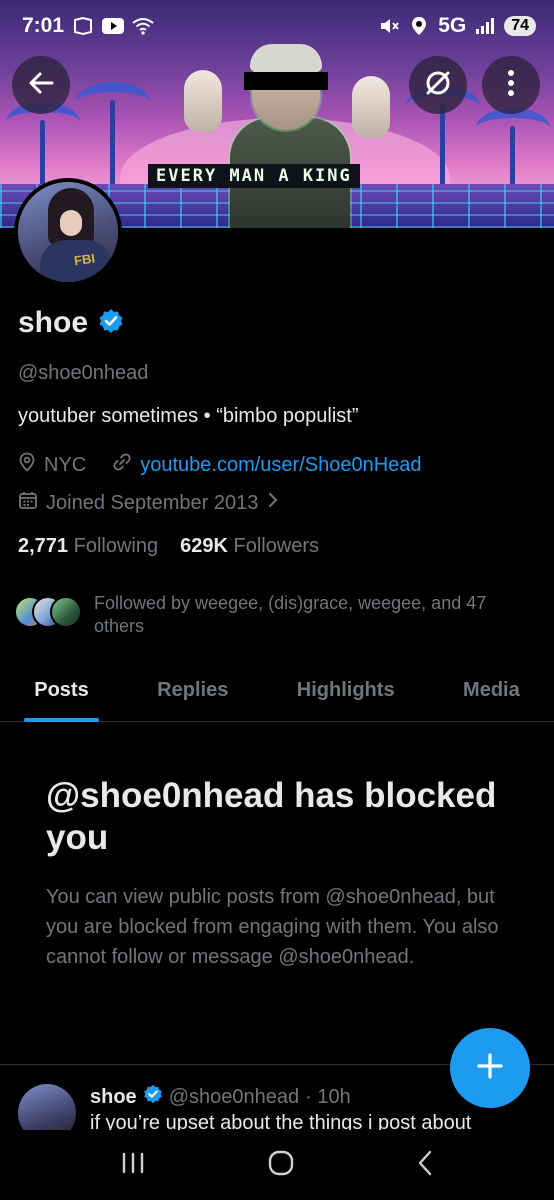  I want to click on location-icon, so click(27, 465).